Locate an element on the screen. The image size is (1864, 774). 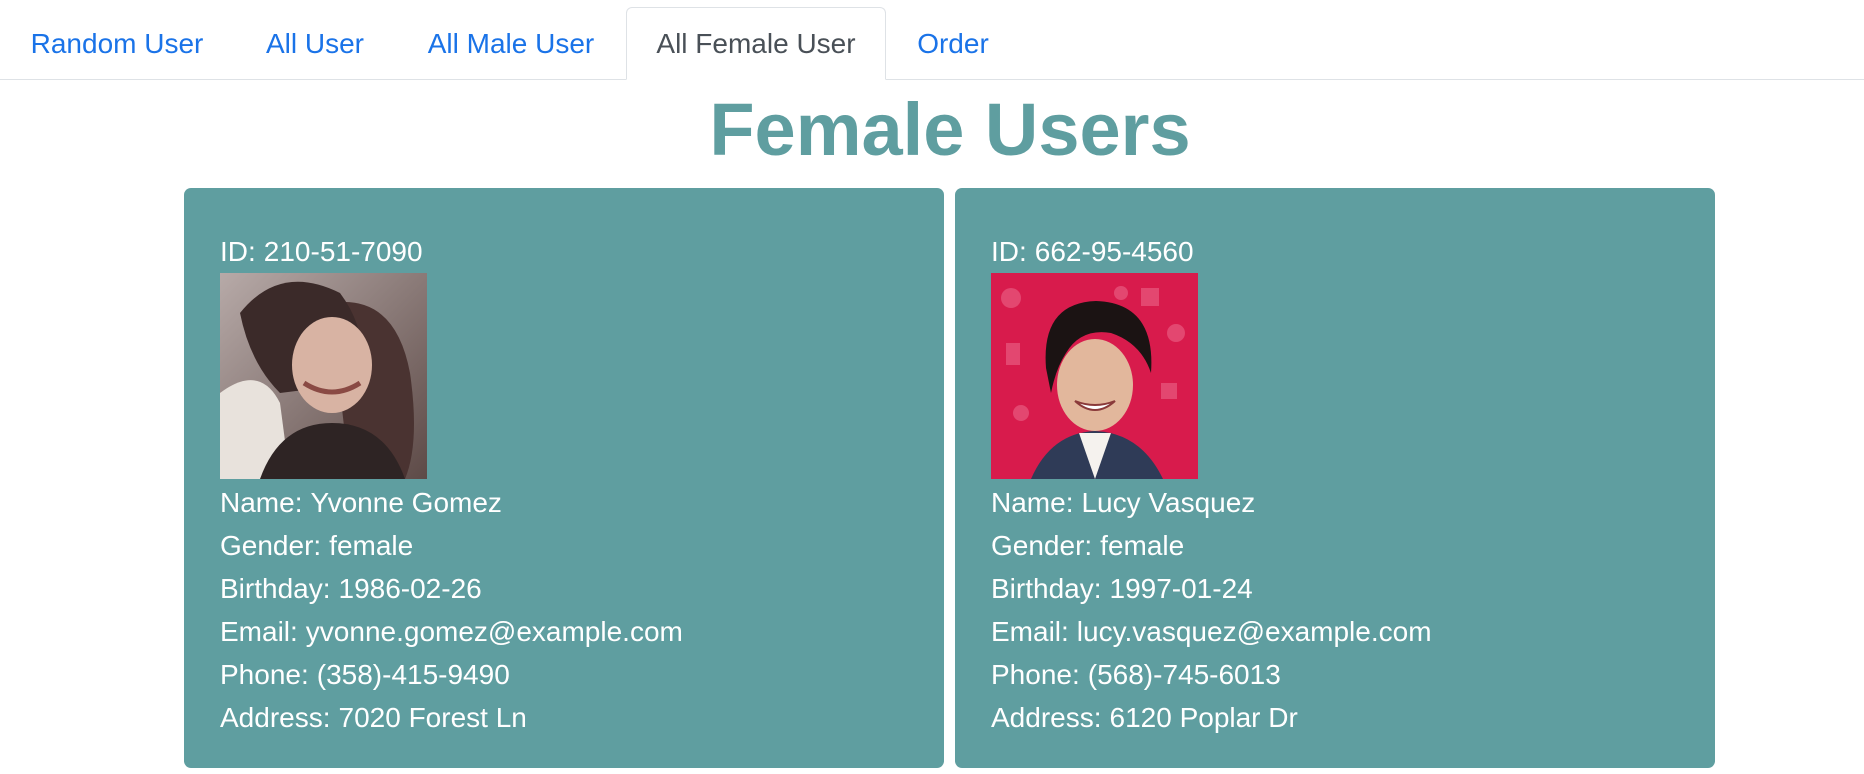
user-email: Email: yvonne.gomez@example.com is located at coordinates (582, 631).